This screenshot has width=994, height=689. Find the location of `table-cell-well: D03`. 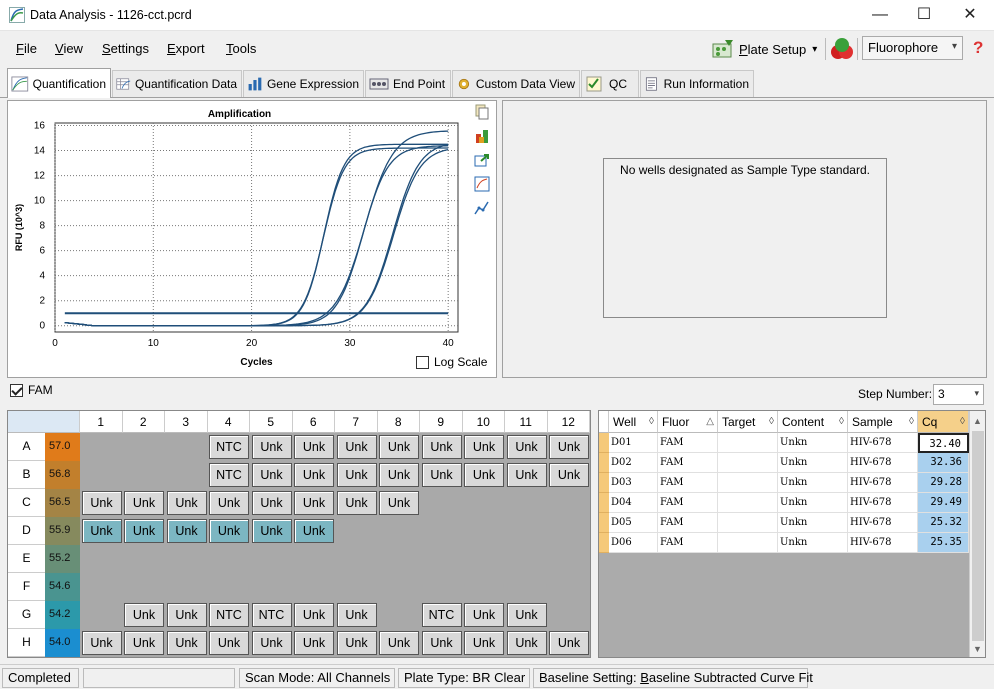

table-cell-well: D03 is located at coordinates (633, 483).